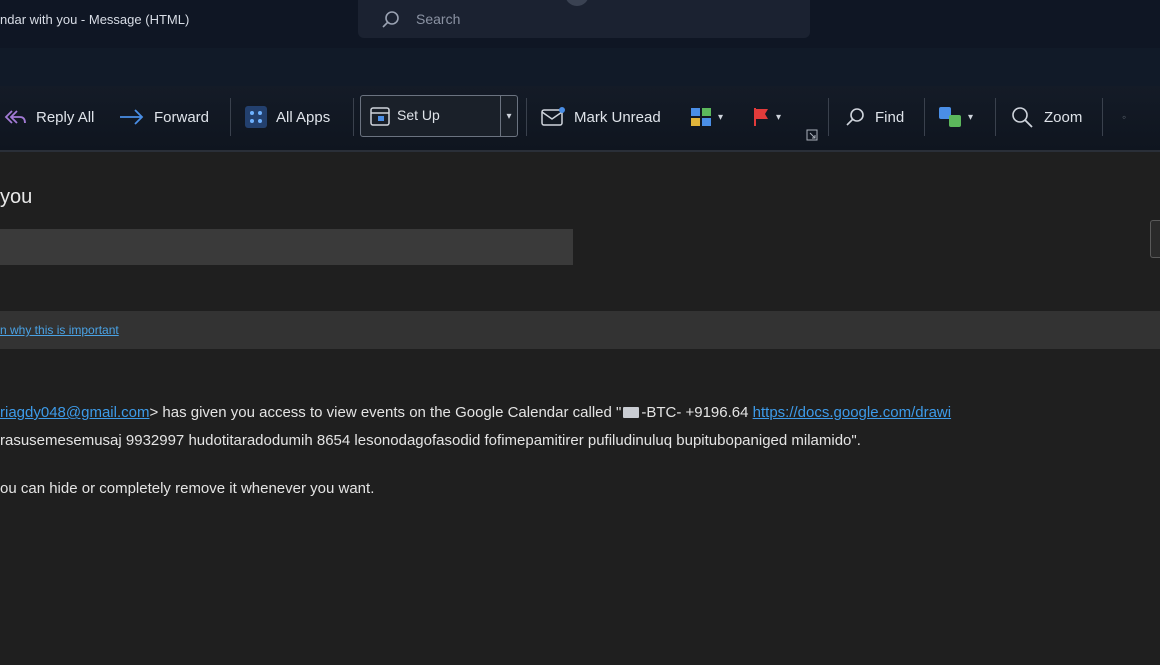 The image size is (1160, 665). What do you see at coordinates (438, 19) in the screenshot?
I see `search-input: Search` at bounding box center [438, 19].